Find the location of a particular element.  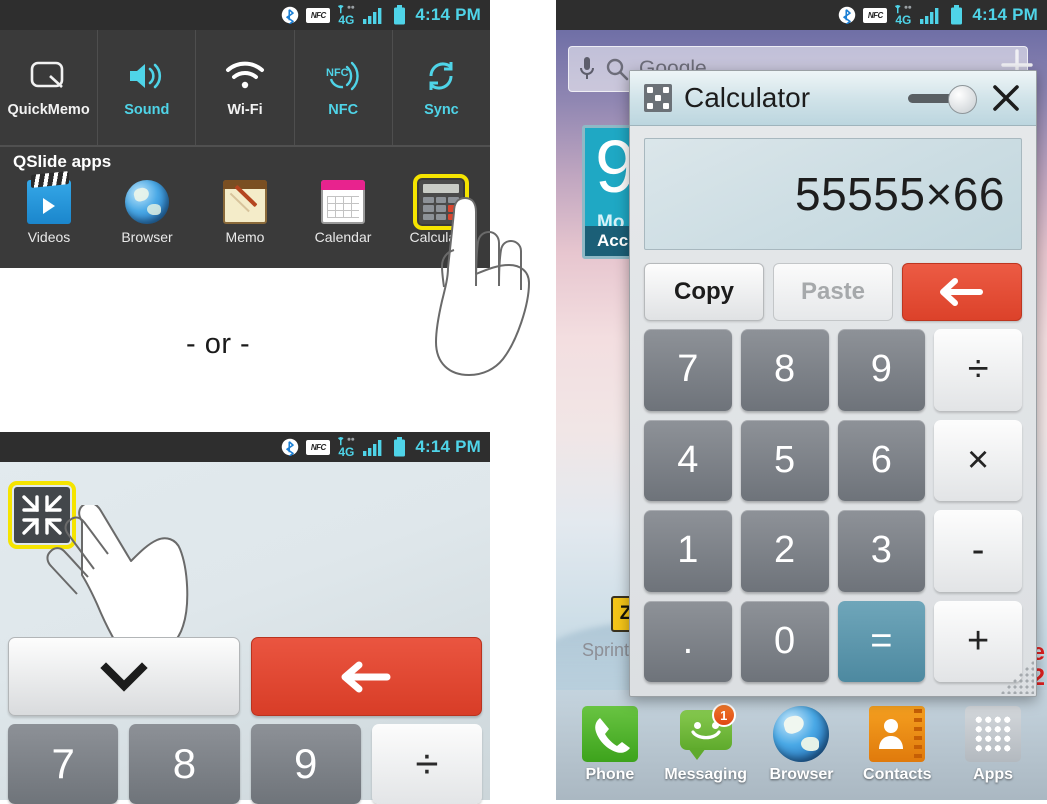

qslide-app-calculator: Calculator is located at coordinates (441, 221).